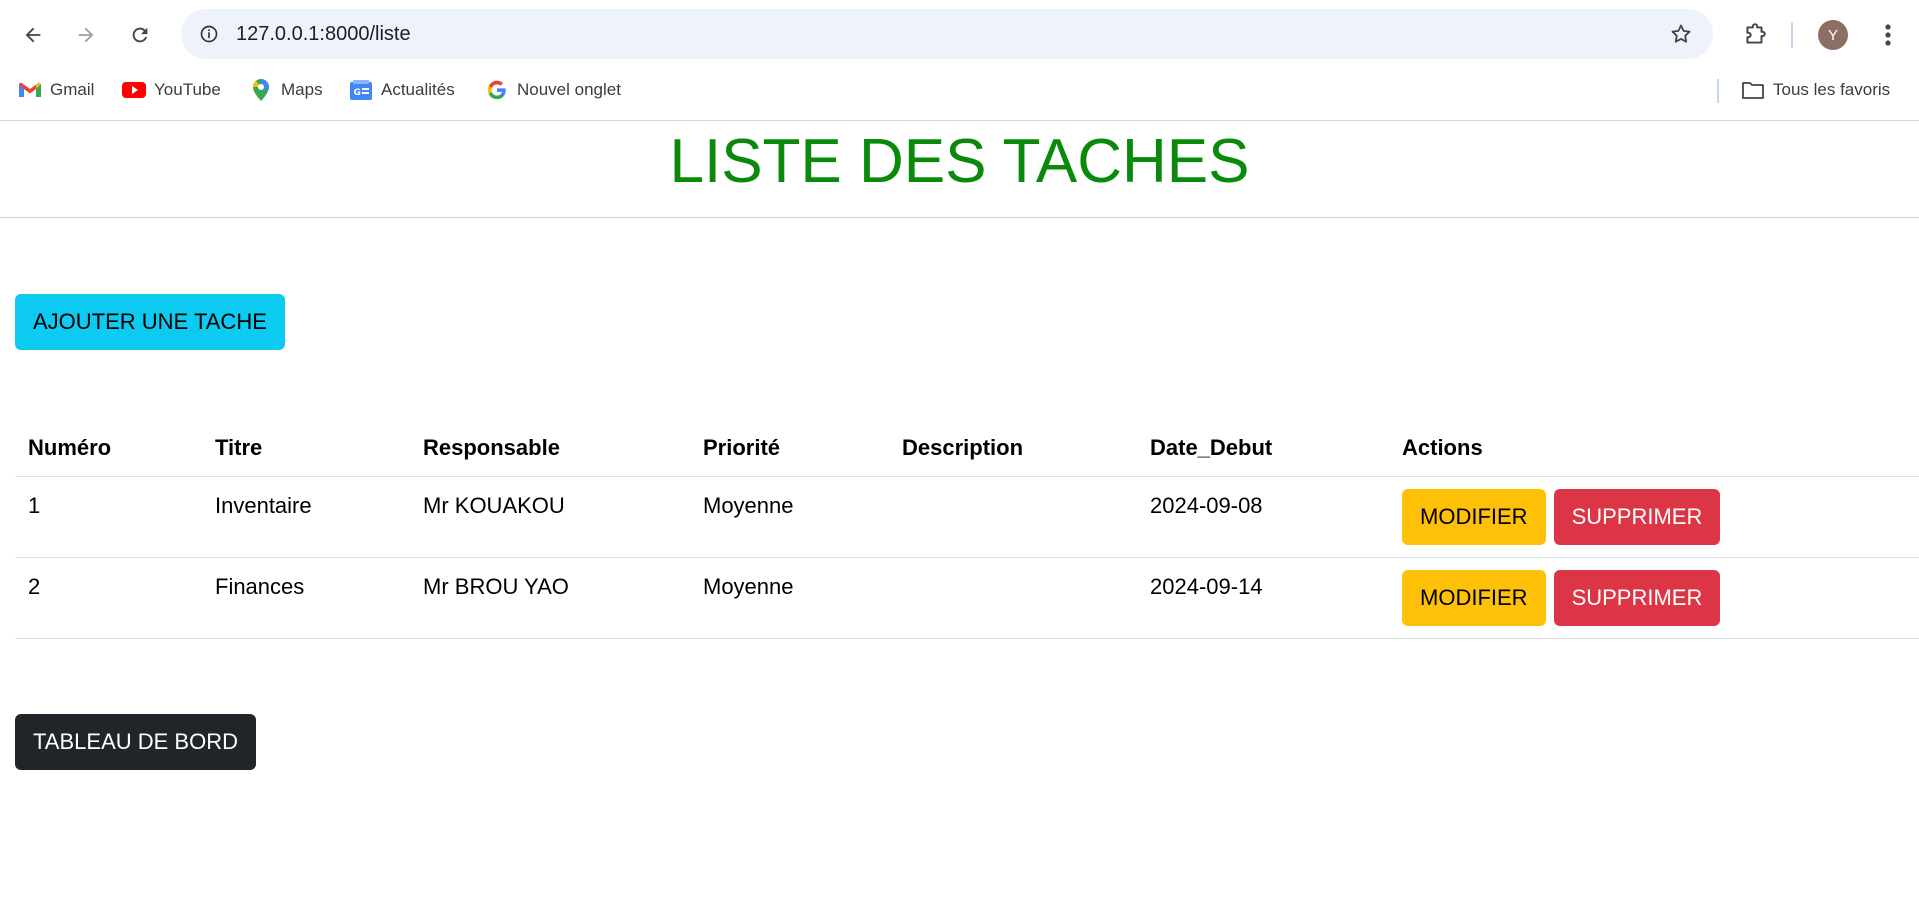  What do you see at coordinates (789, 448) in the screenshot?
I see `column-header-priorite: Priorité` at bounding box center [789, 448].